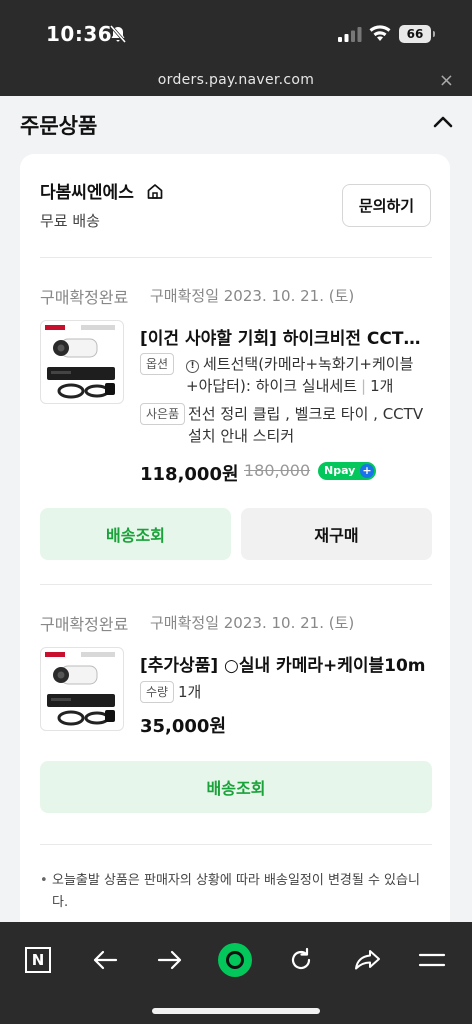 The width and height of the screenshot is (472, 1024). I want to click on npay-label: Npay, so click(340, 470).